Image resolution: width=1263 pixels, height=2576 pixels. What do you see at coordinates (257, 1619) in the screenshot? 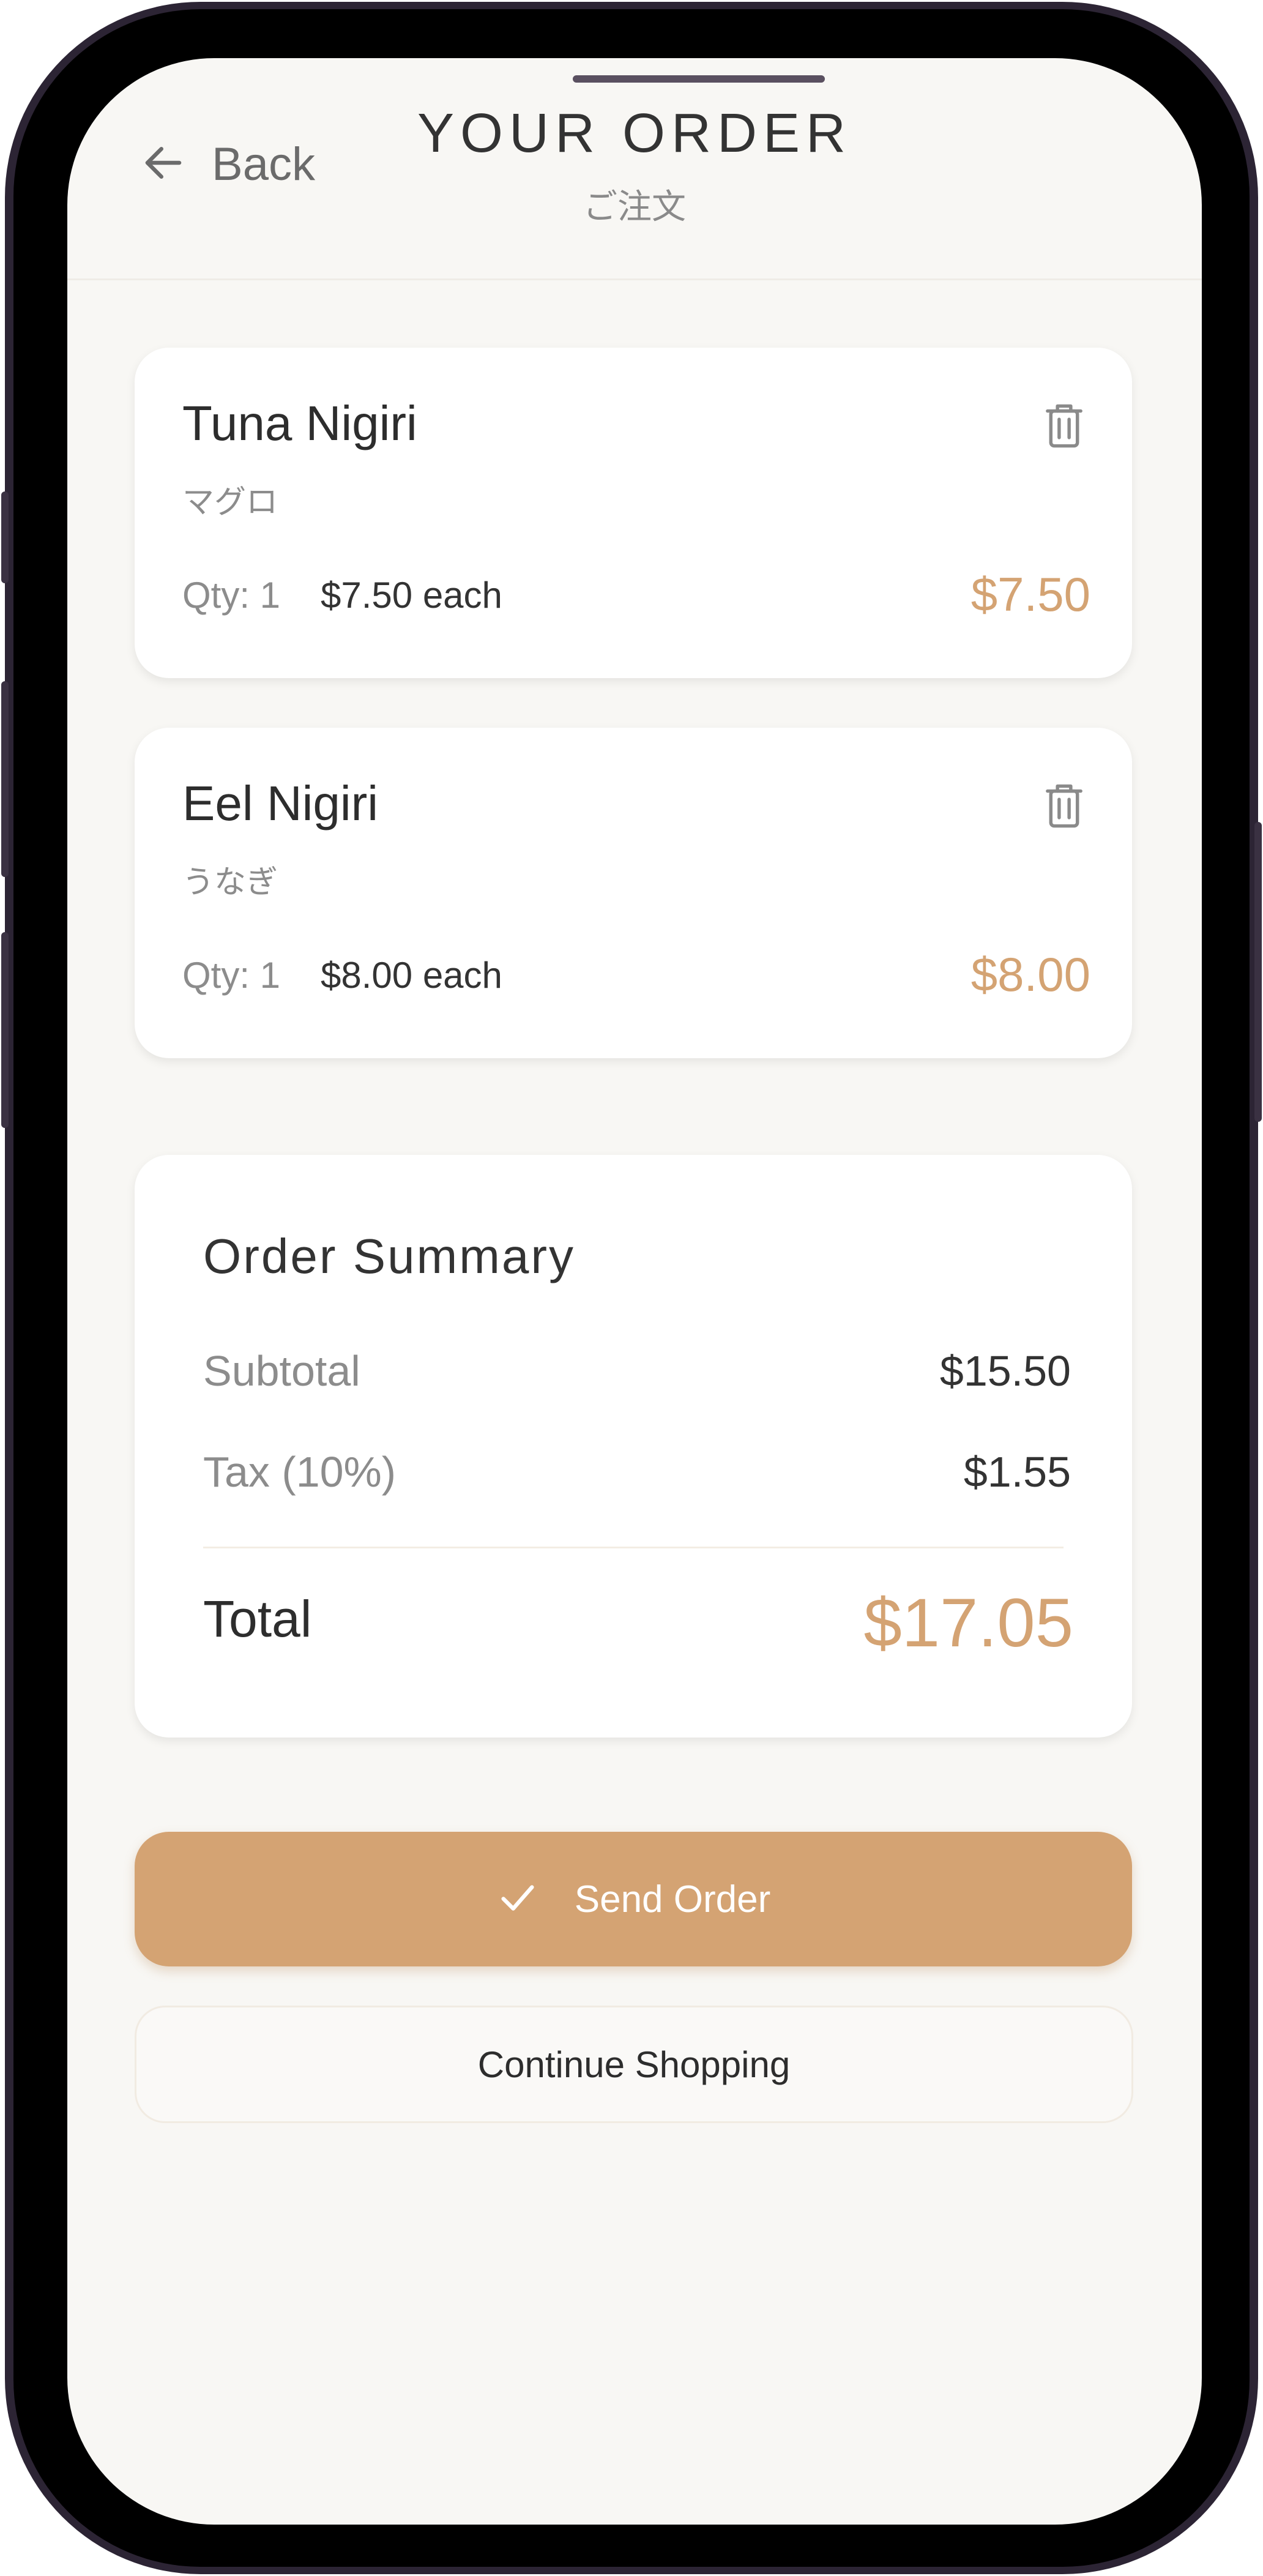
I see `total-label: Total` at bounding box center [257, 1619].